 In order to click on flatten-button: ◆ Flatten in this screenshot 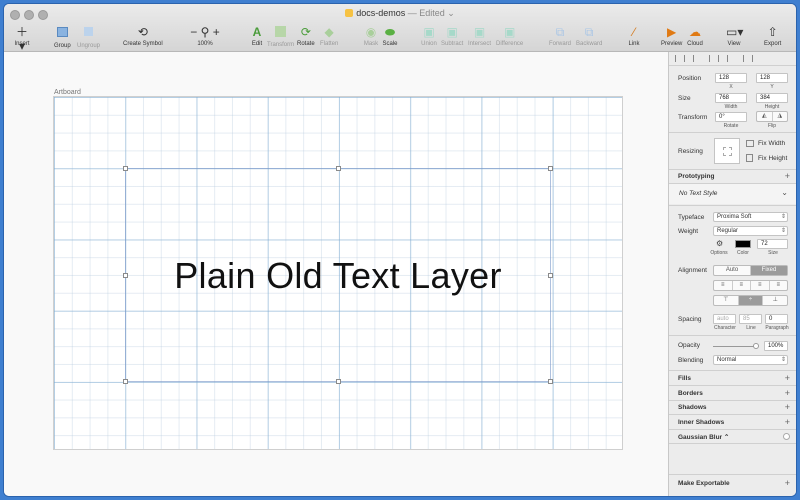, I will do `click(329, 36)`.